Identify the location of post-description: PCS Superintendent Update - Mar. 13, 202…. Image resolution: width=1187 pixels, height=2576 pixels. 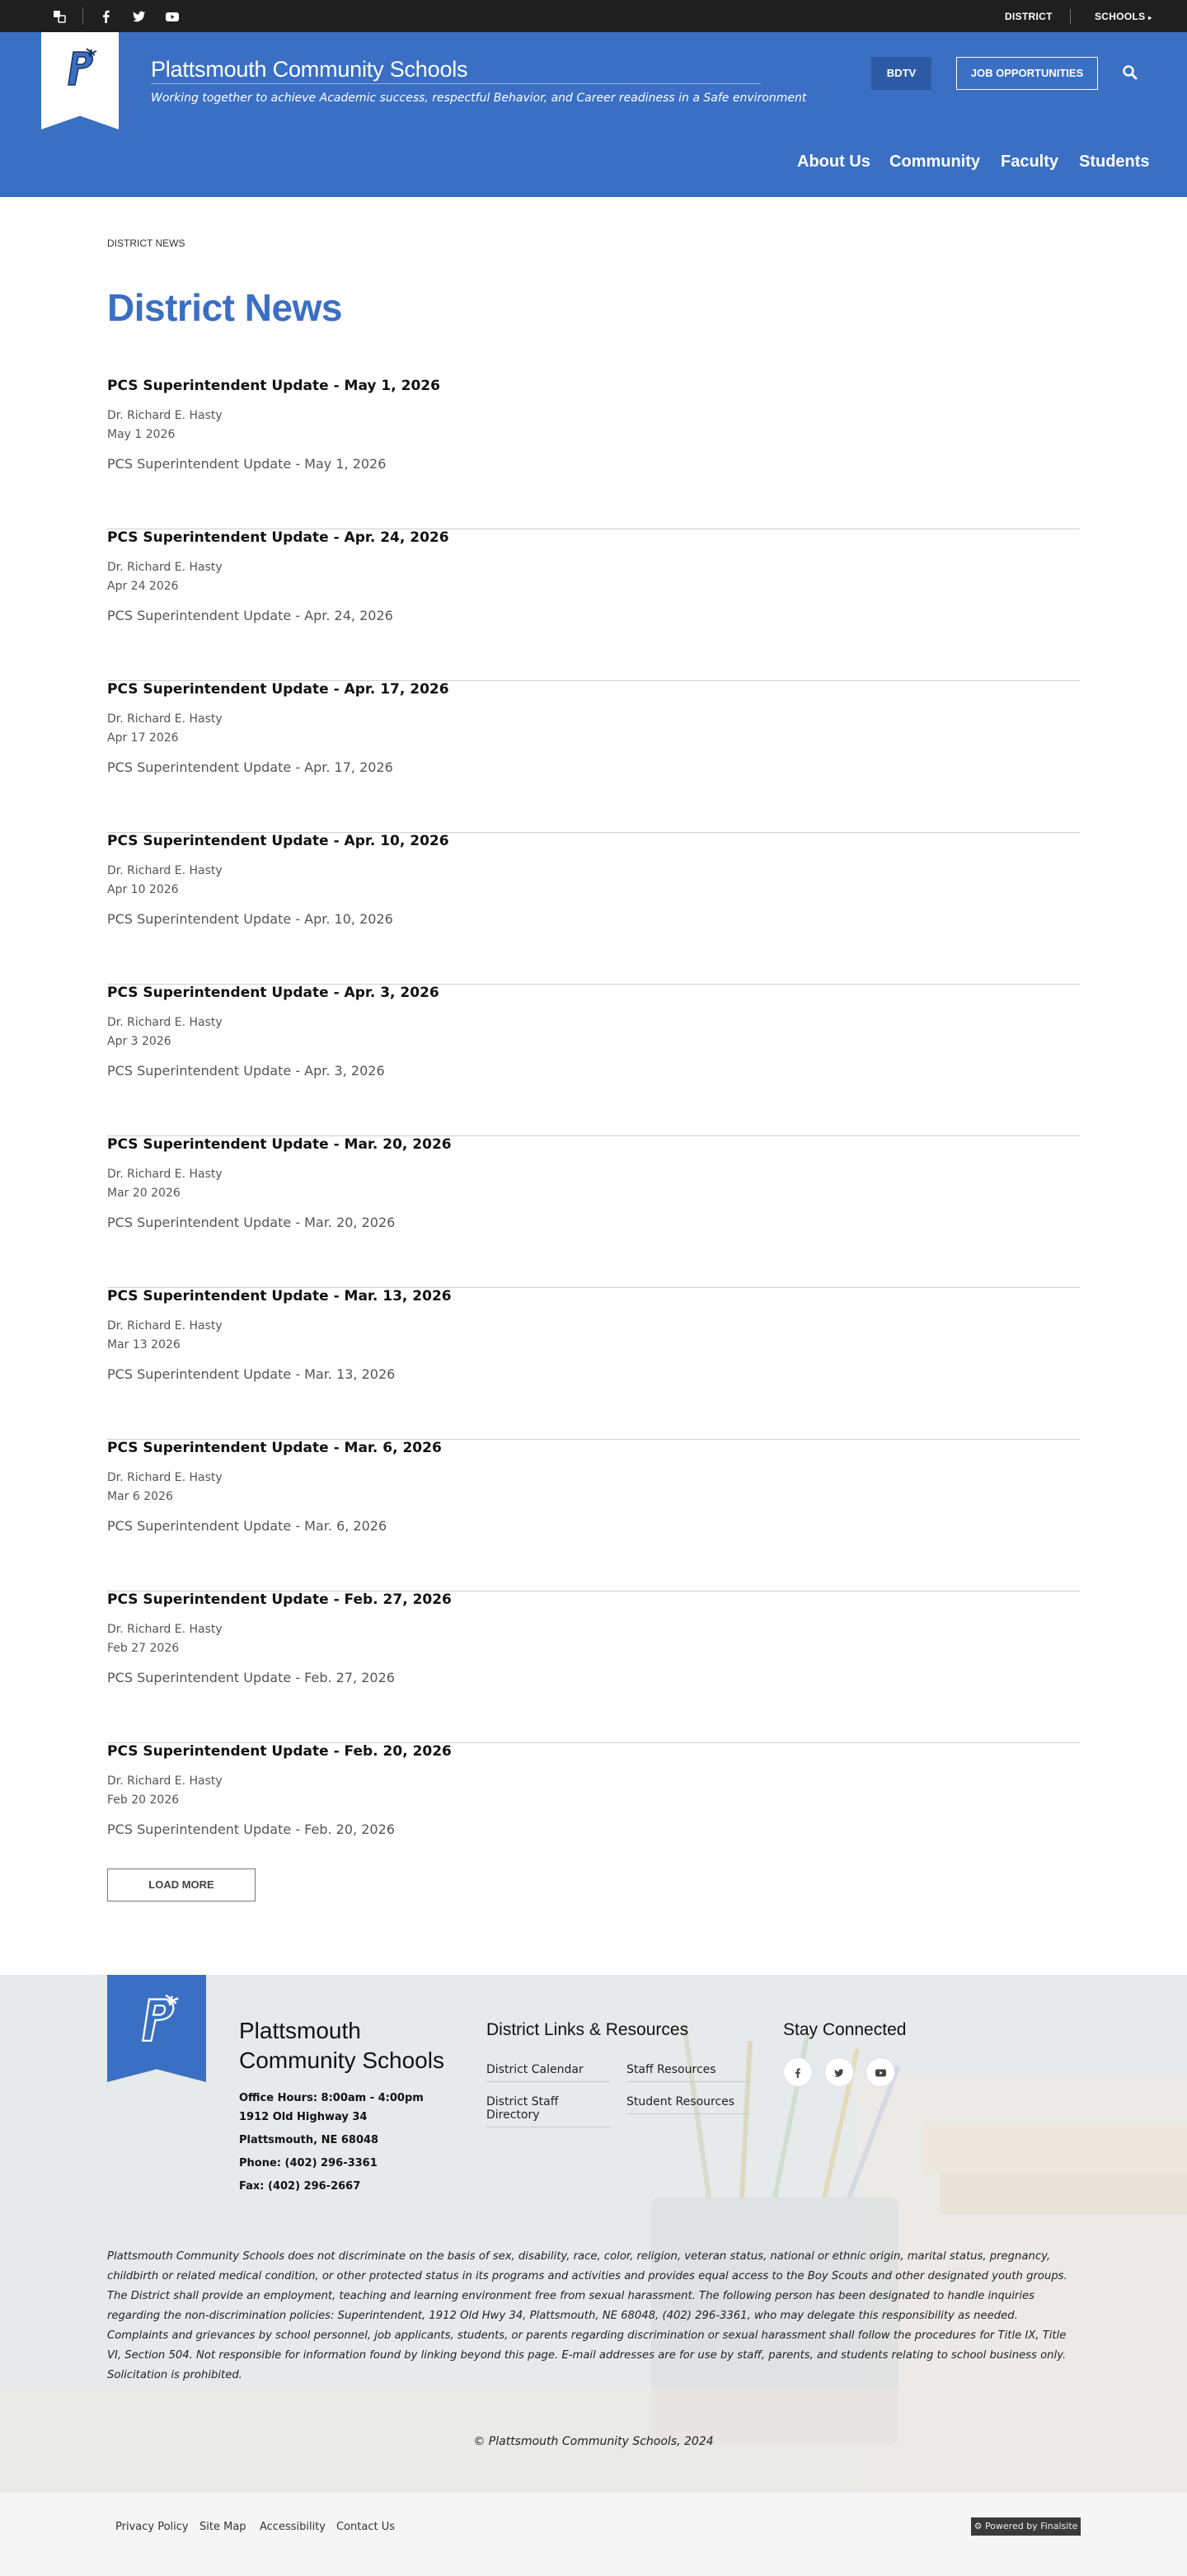
(251, 1374).